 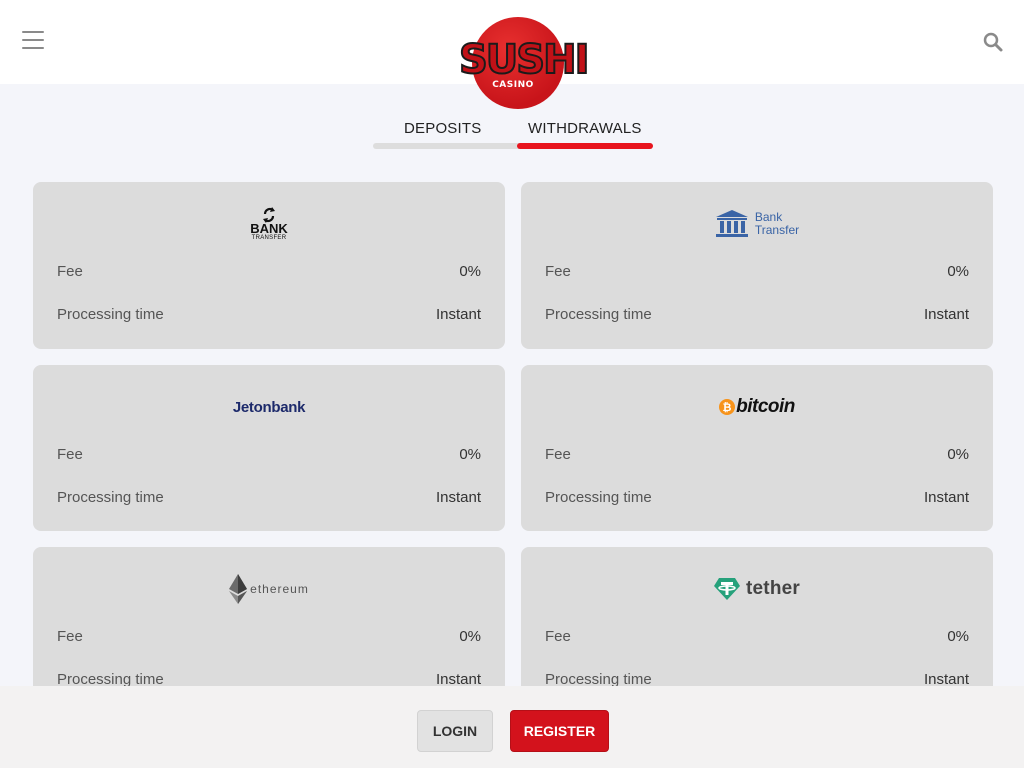 I want to click on bitcoin-coin-icon: ₿, so click(x=727, y=407).